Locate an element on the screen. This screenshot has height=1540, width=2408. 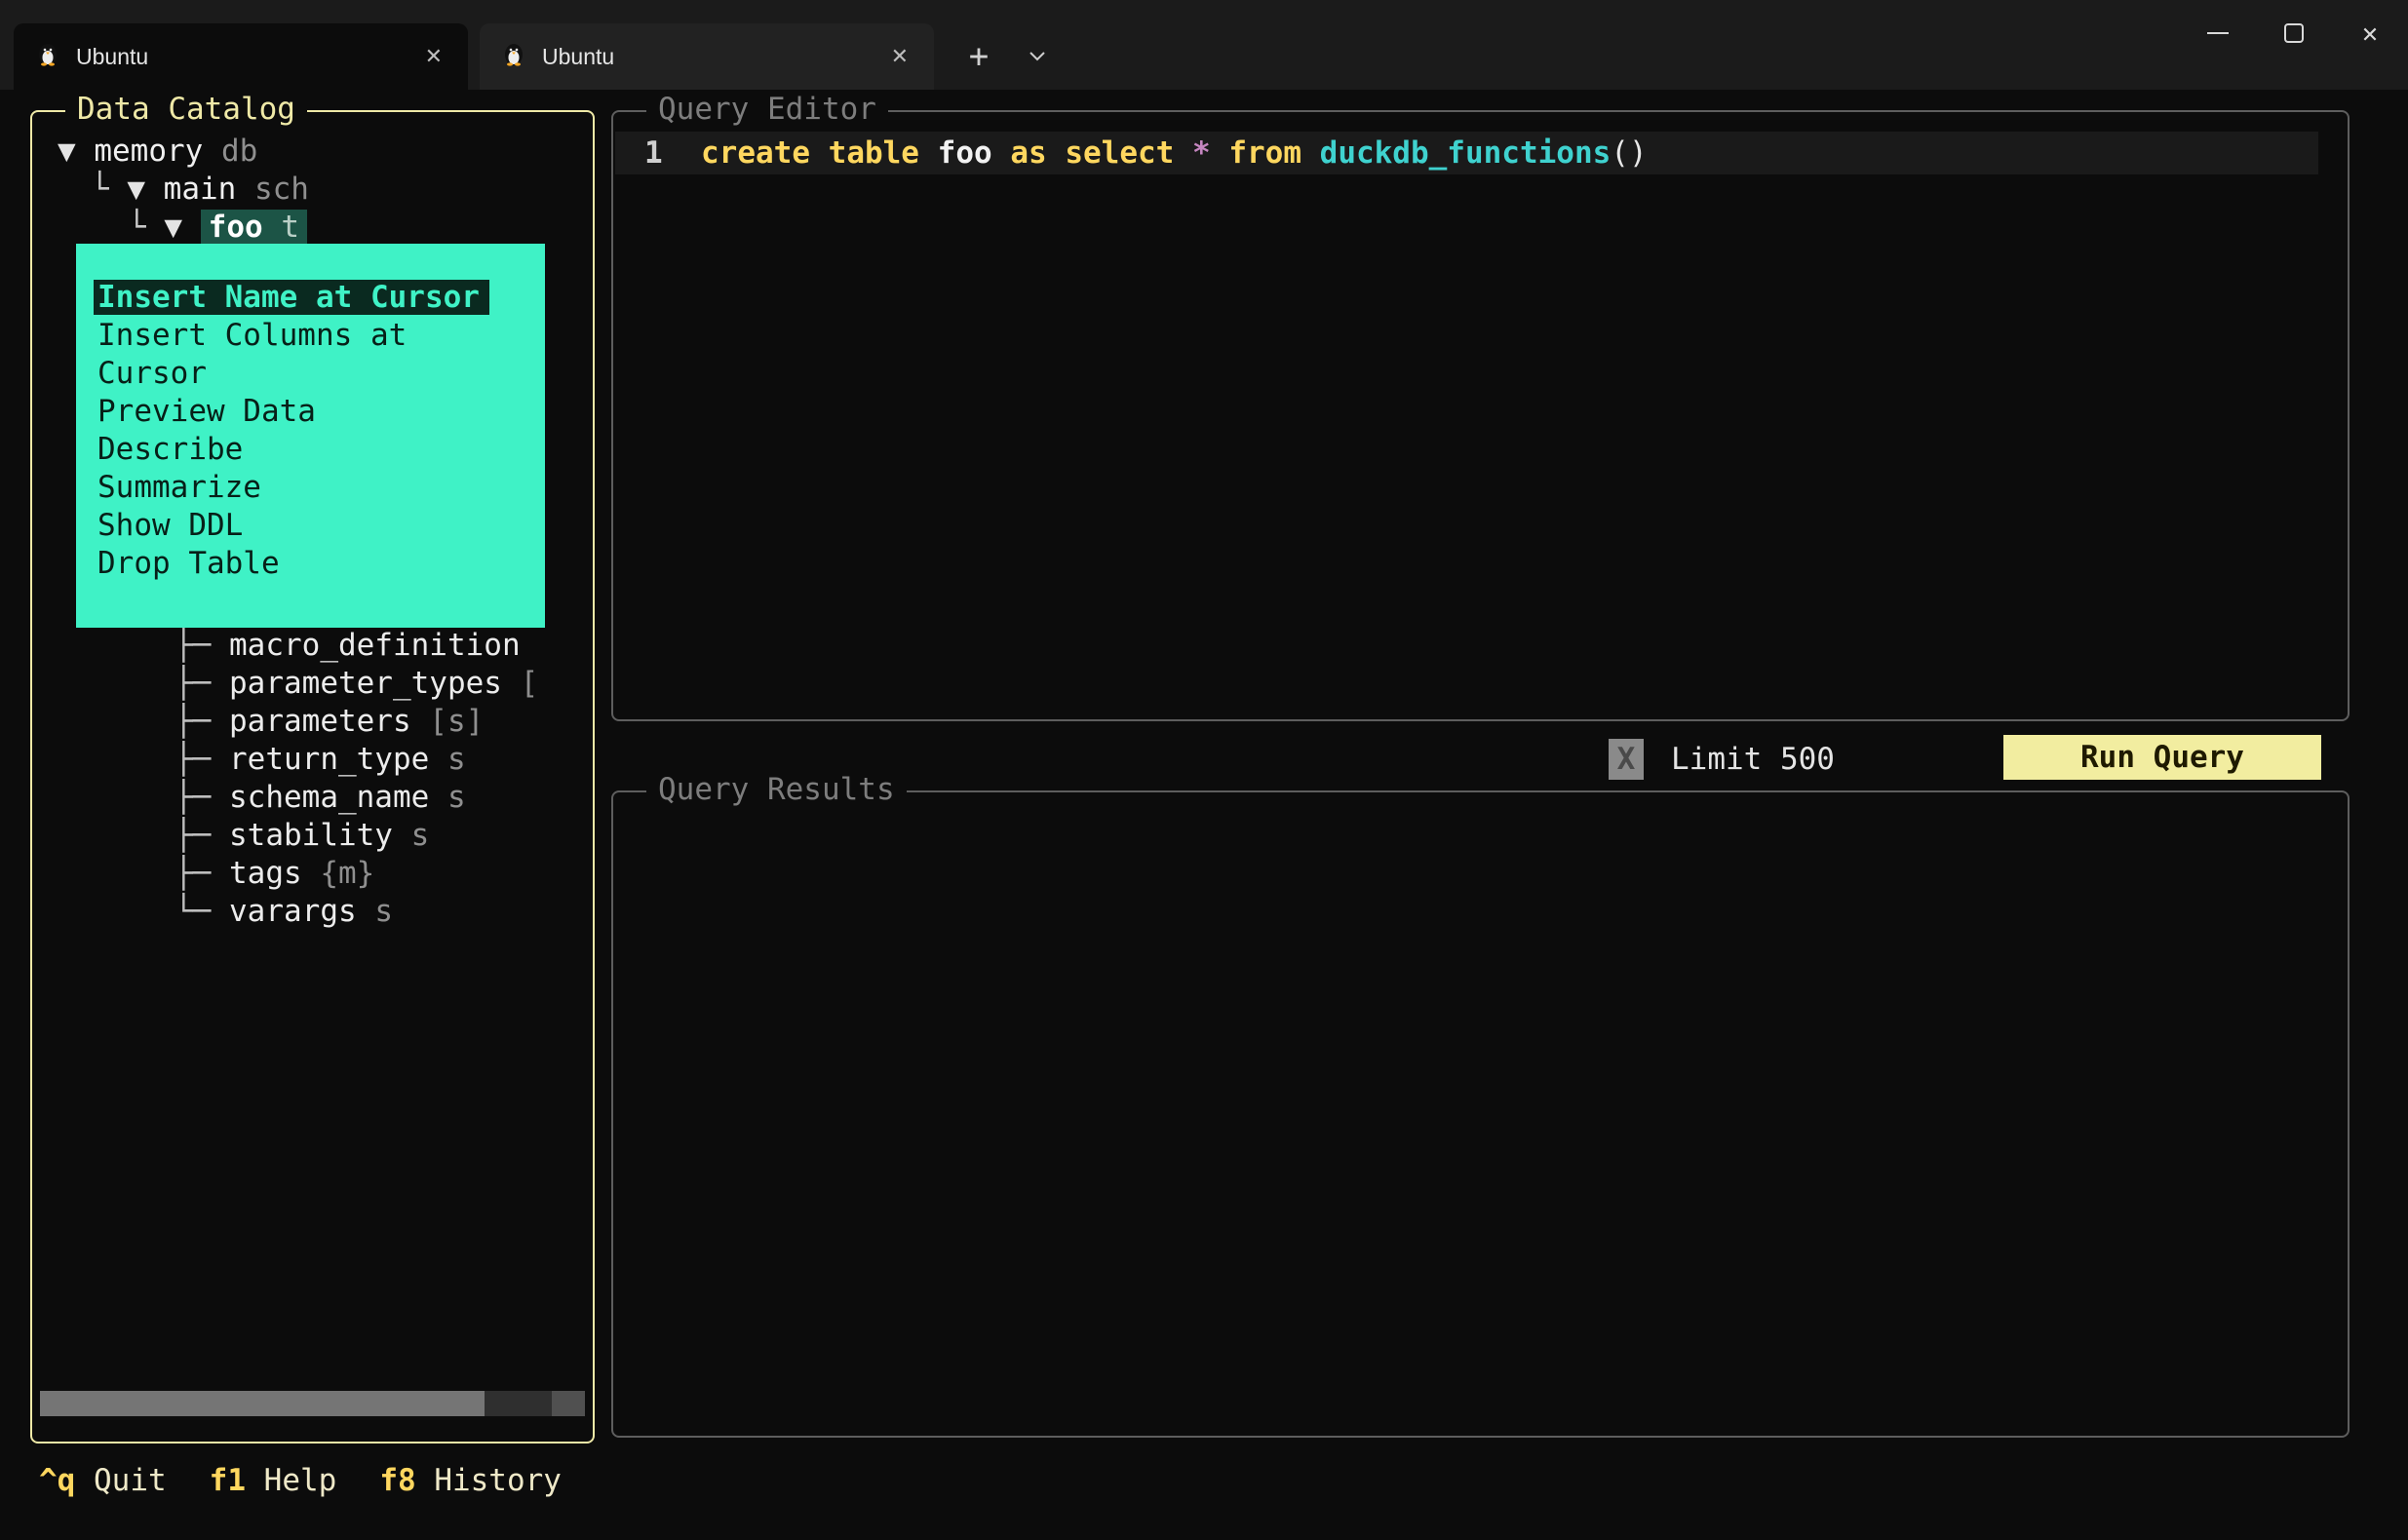
new-tab-button: + is located at coordinates (979, 56).